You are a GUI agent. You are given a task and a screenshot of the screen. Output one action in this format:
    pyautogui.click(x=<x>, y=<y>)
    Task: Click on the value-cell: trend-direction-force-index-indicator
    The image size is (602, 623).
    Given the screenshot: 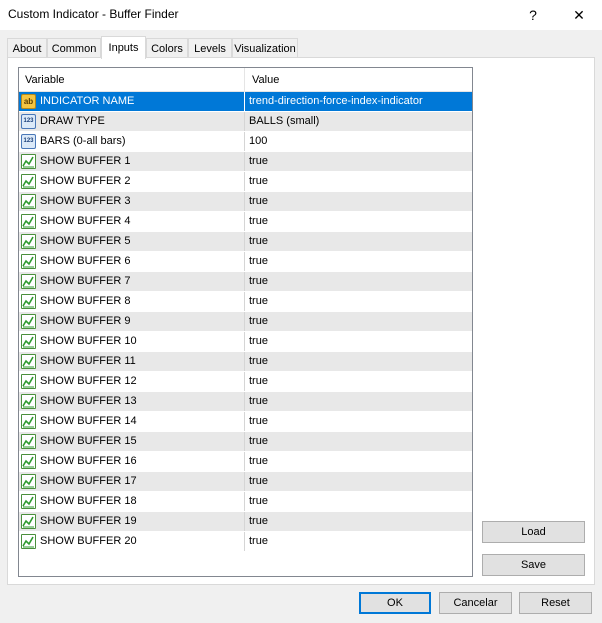 What is the action you would take?
    pyautogui.click(x=359, y=101)
    